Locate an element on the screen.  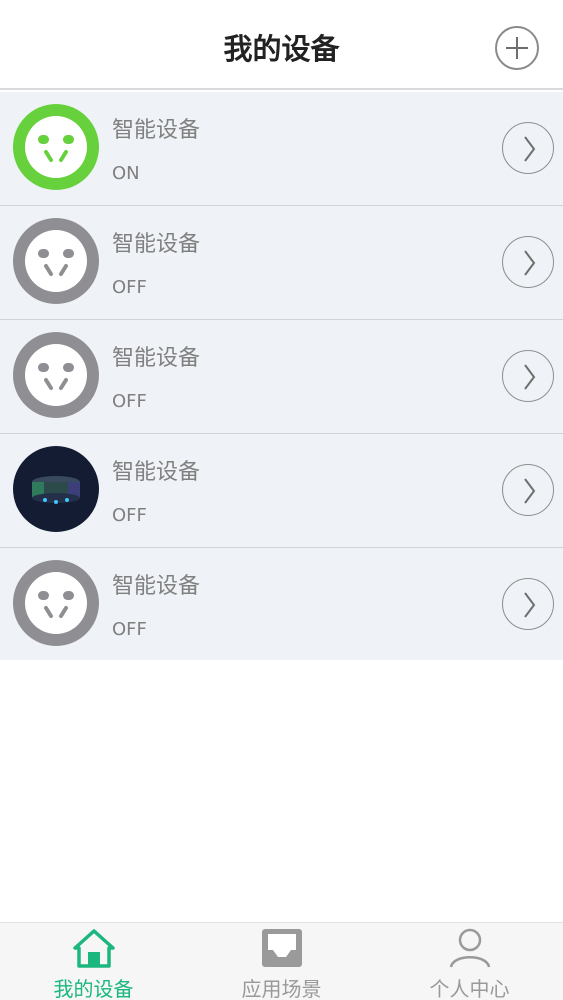
scene-icon is located at coordinates (281, 948).